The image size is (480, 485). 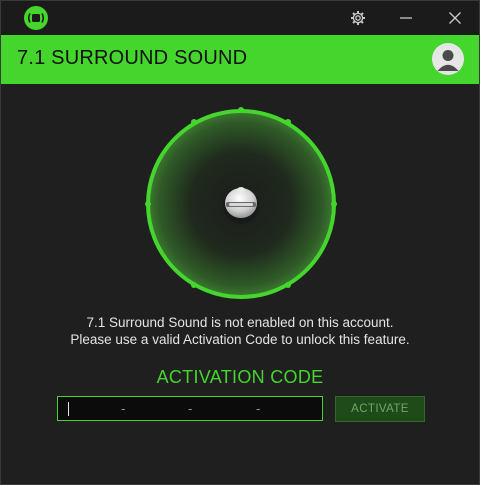 What do you see at coordinates (380, 409) in the screenshot?
I see `activate-button: ACTIVATE` at bounding box center [380, 409].